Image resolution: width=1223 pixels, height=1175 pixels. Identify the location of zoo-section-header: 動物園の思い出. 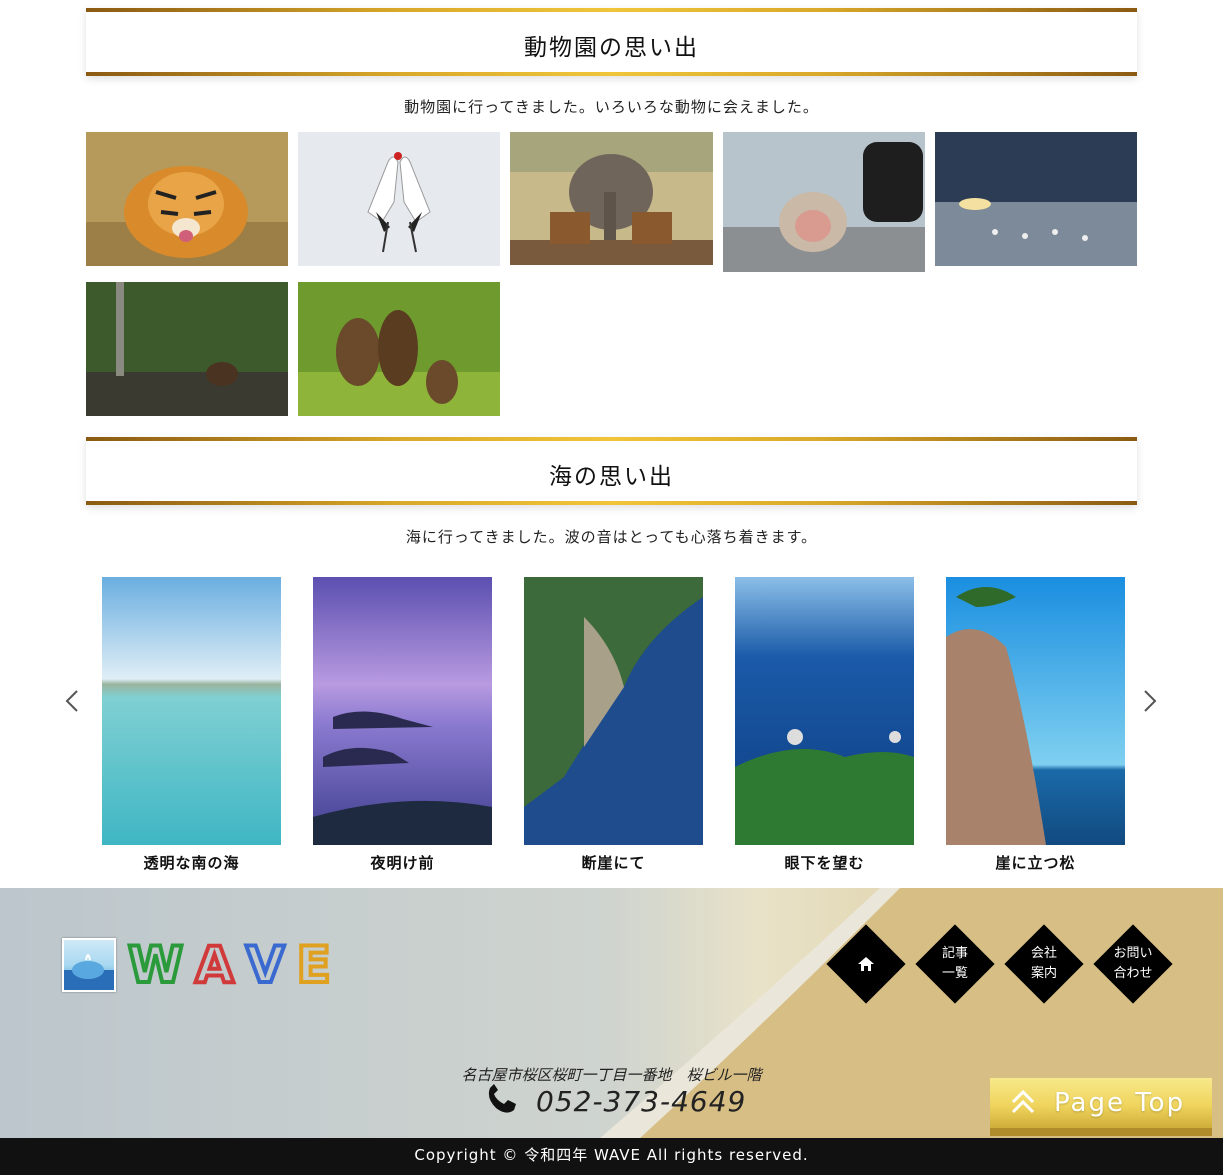
(611, 42).